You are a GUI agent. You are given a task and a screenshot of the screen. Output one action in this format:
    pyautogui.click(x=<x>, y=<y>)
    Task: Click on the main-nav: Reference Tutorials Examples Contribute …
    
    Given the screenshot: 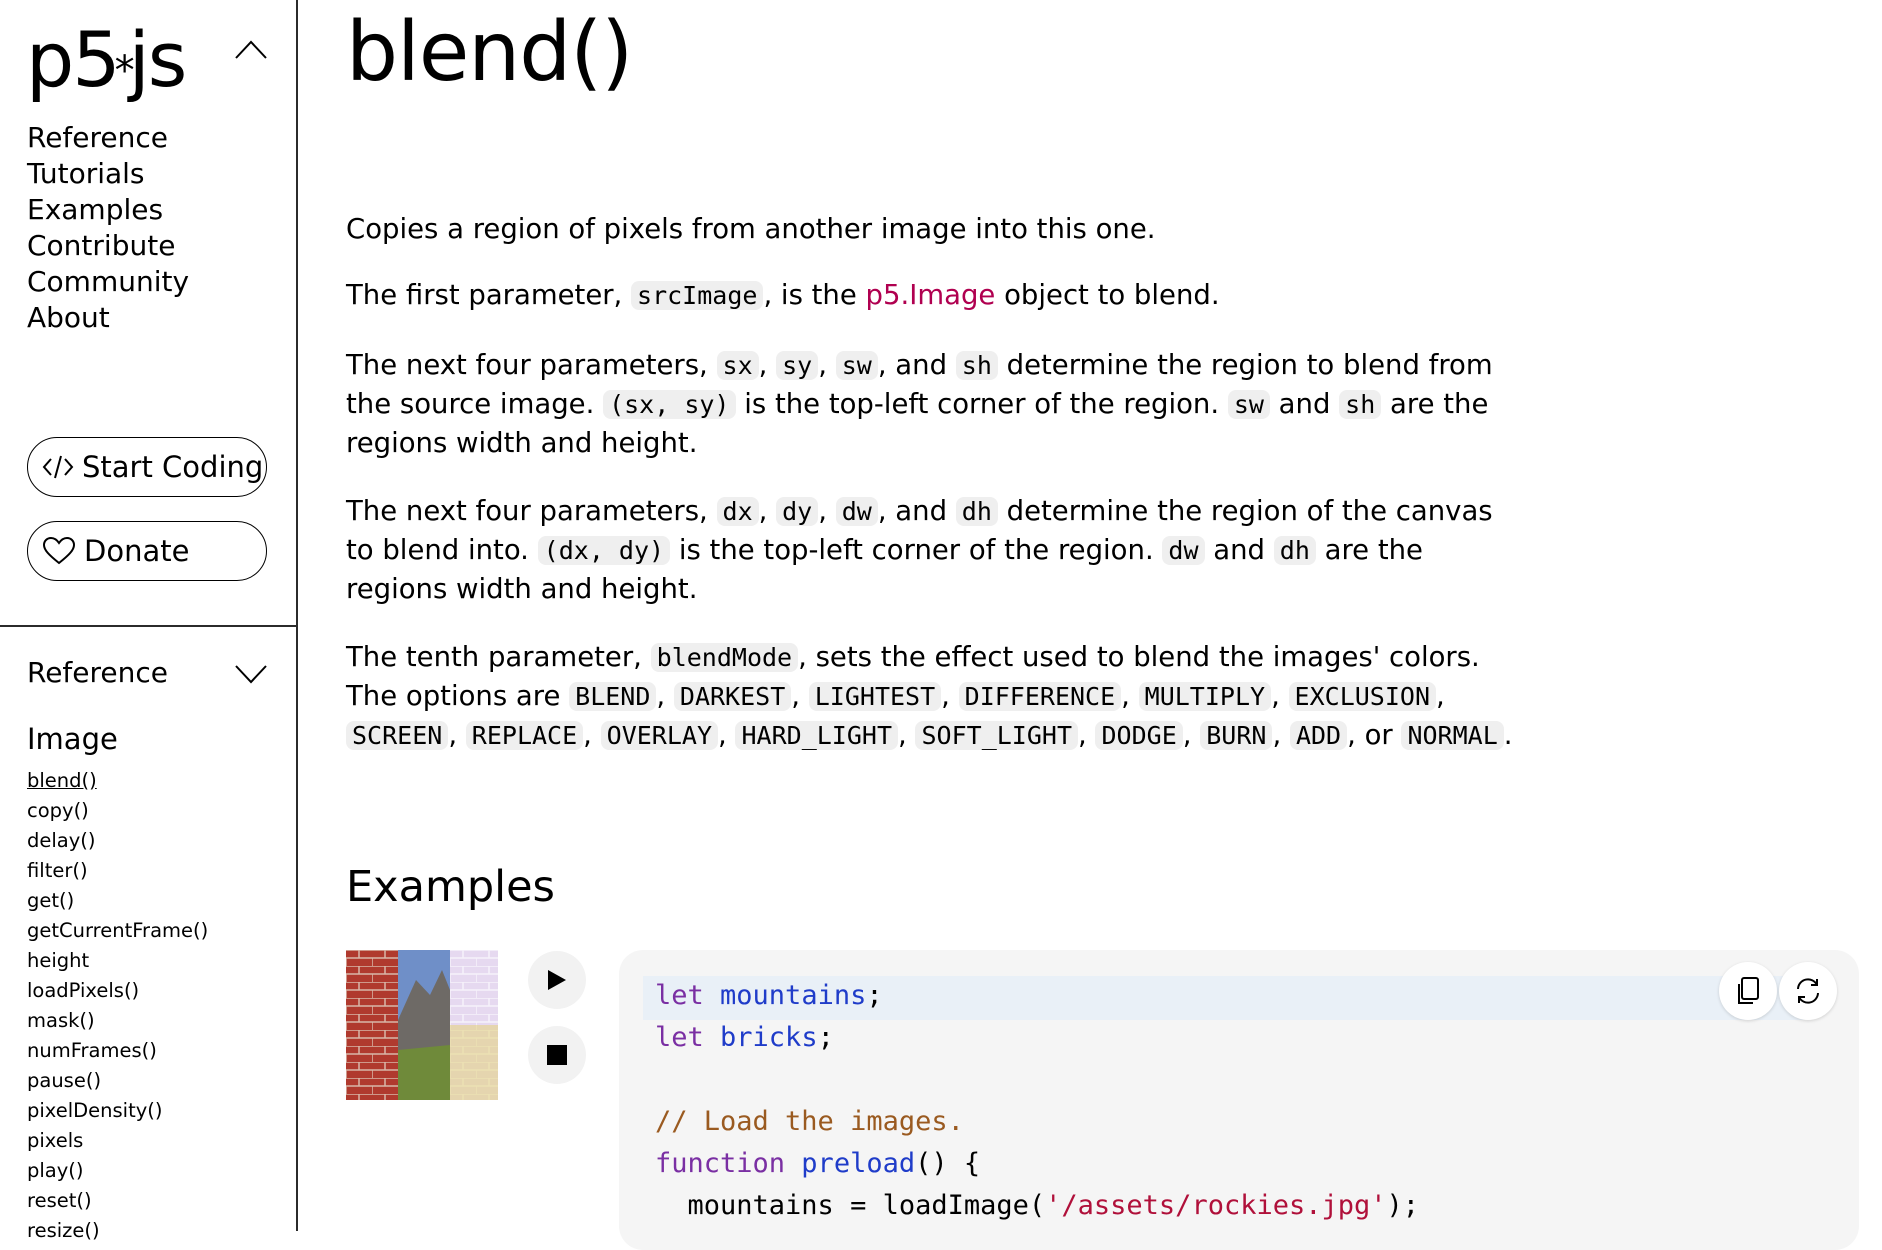 What is the action you would take?
    pyautogui.click(x=108, y=228)
    